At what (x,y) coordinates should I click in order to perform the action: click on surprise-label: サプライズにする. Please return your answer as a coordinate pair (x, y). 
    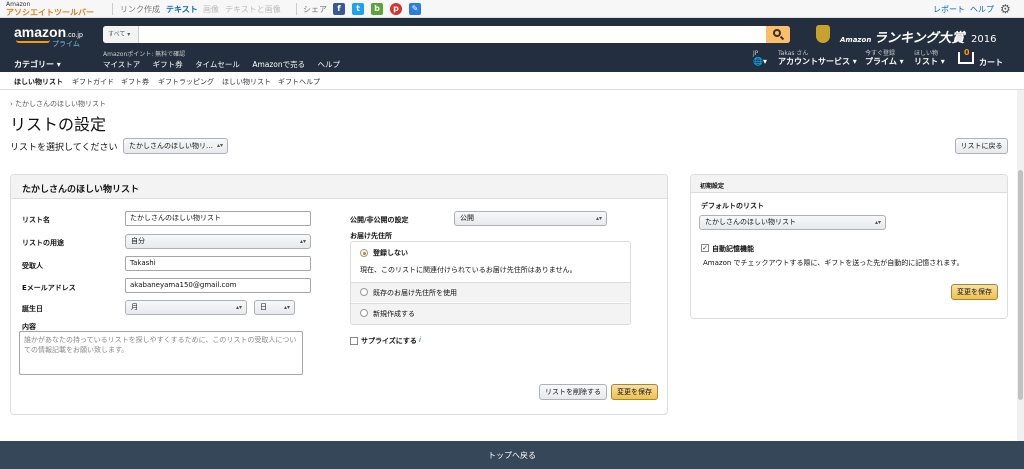
    Looking at the image, I should click on (389, 341).